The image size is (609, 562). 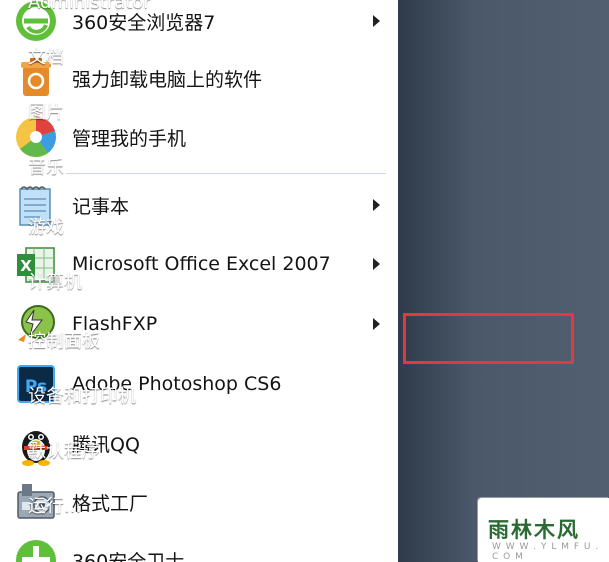 I want to click on right-item-pictures: 图片, so click(x=46, y=111).